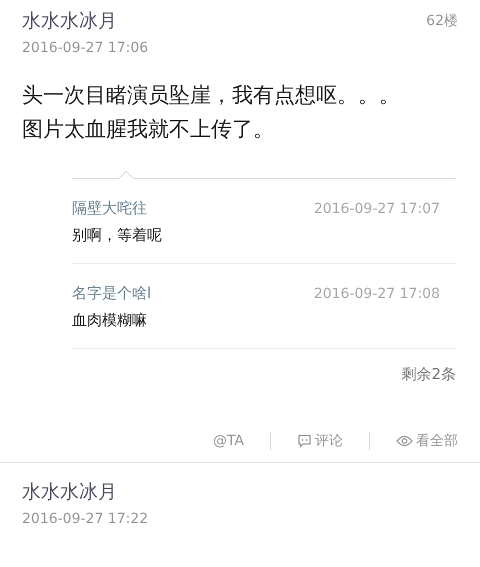  What do you see at coordinates (428, 374) in the screenshot?
I see `more-replies-link: 剩余2条` at bounding box center [428, 374].